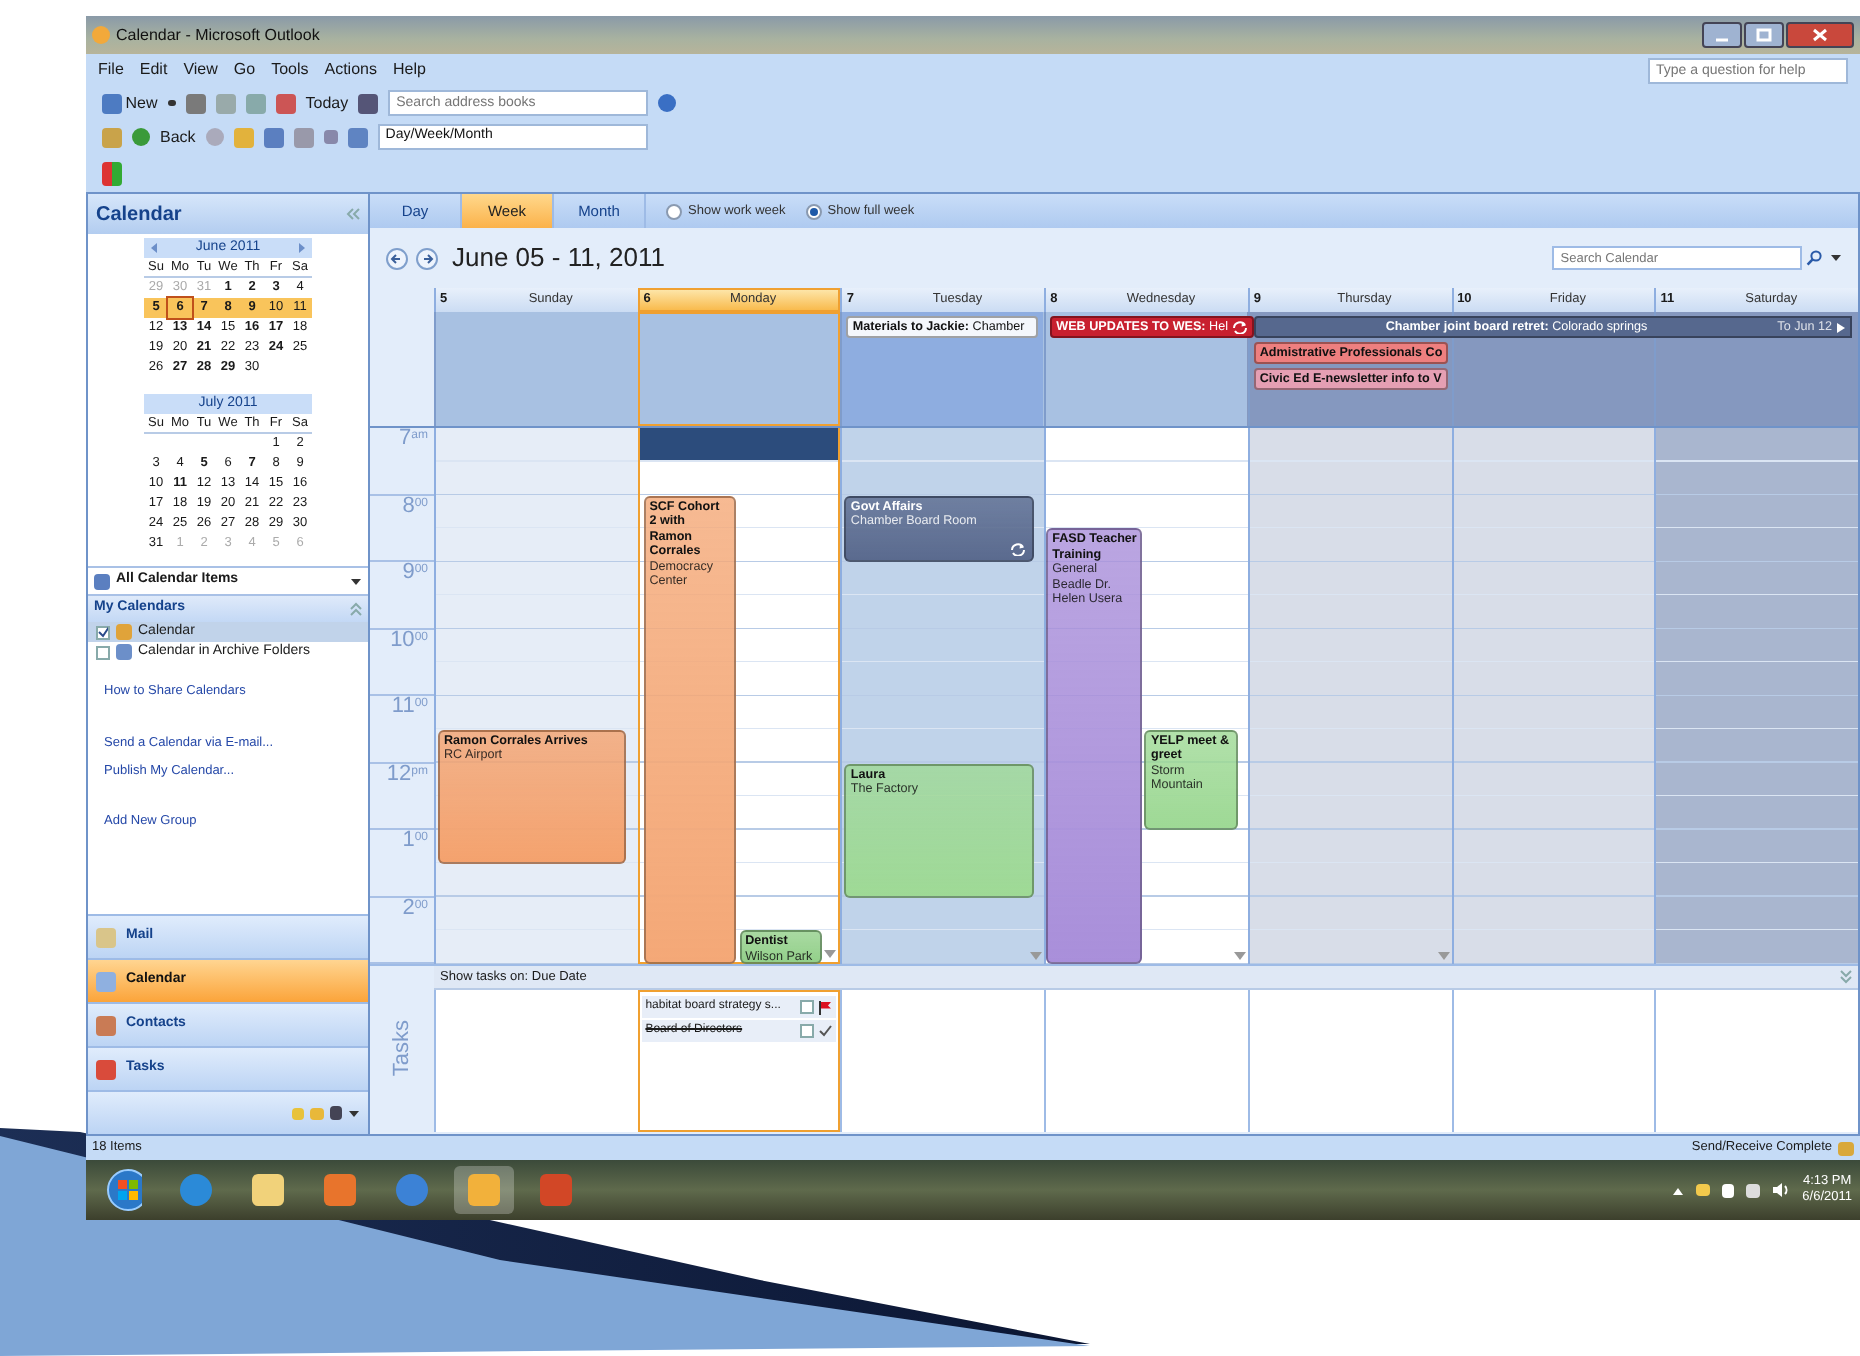 The width and height of the screenshot is (1860, 1356). Describe the element at coordinates (302, 248) in the screenshot. I see `next-month-icon` at that location.